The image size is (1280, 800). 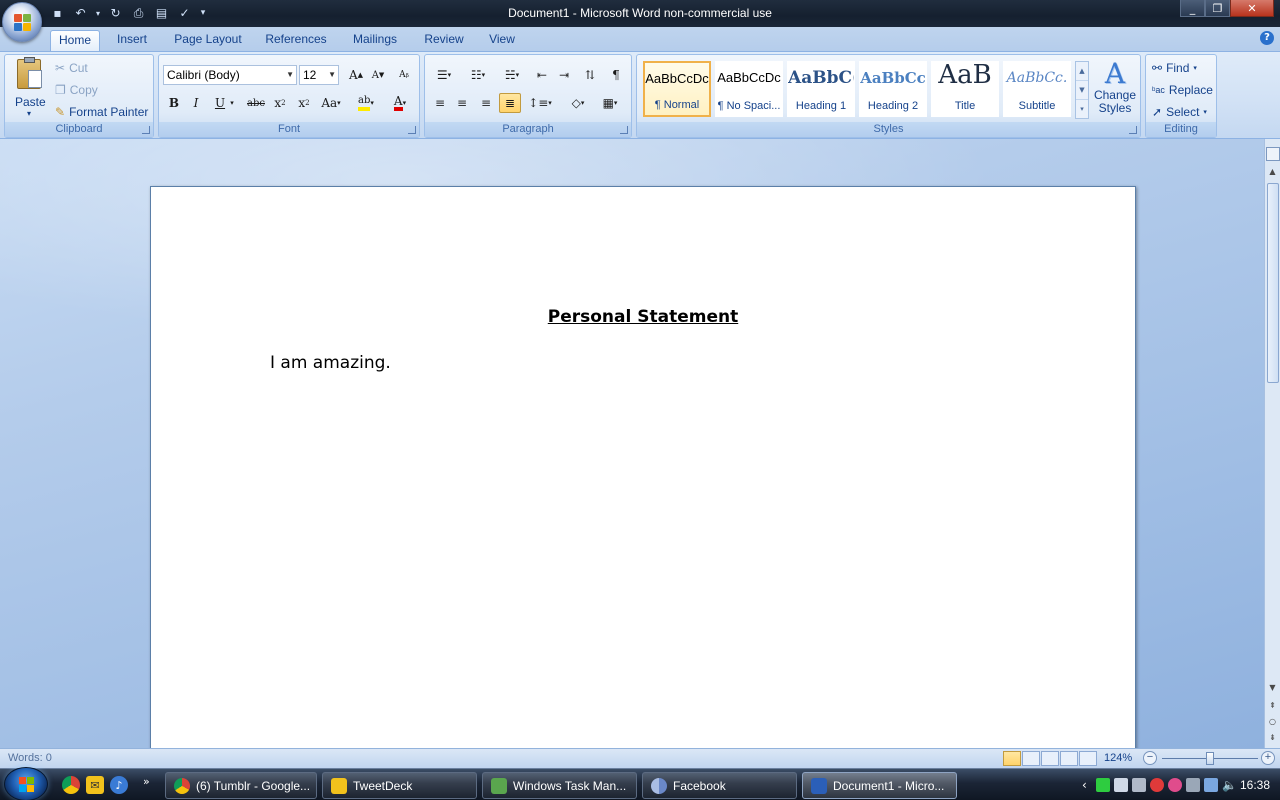 I want to click on tab-page-layout: Page Layout, so click(x=208, y=40).